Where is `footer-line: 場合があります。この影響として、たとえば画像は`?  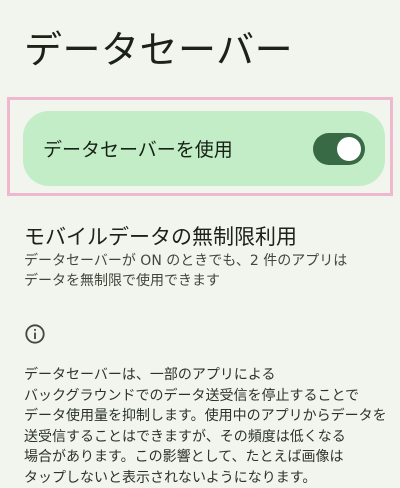 footer-line: 場合があります。この影響として、たとえば画像は is located at coordinates (209, 457).